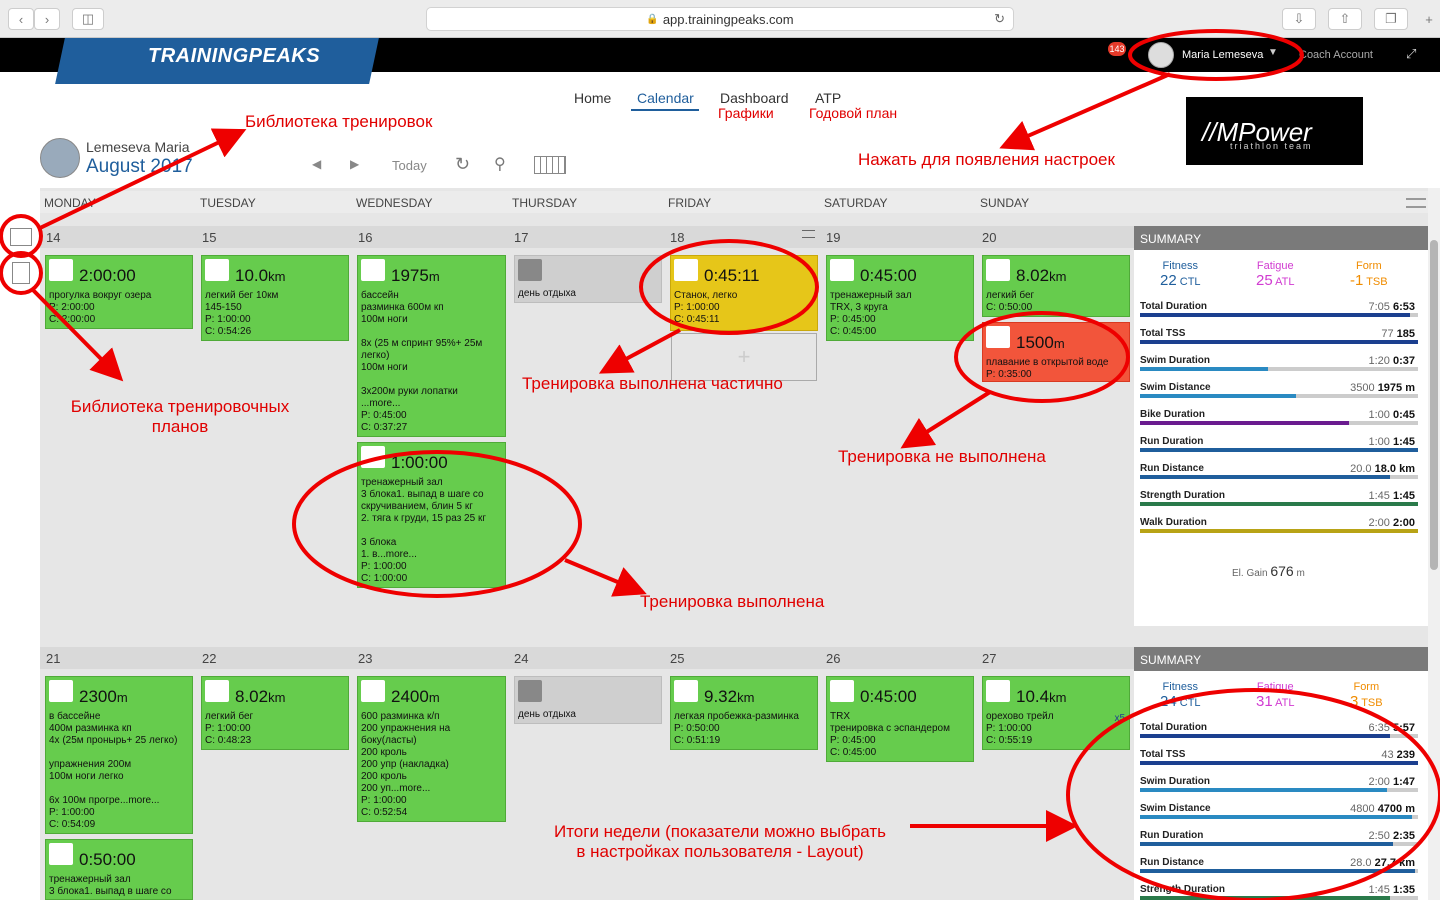 This screenshot has height=910, width=1440. Describe the element at coordinates (1271, 146) in the screenshot. I see `mpower-logo-sub: triathlon team` at that location.